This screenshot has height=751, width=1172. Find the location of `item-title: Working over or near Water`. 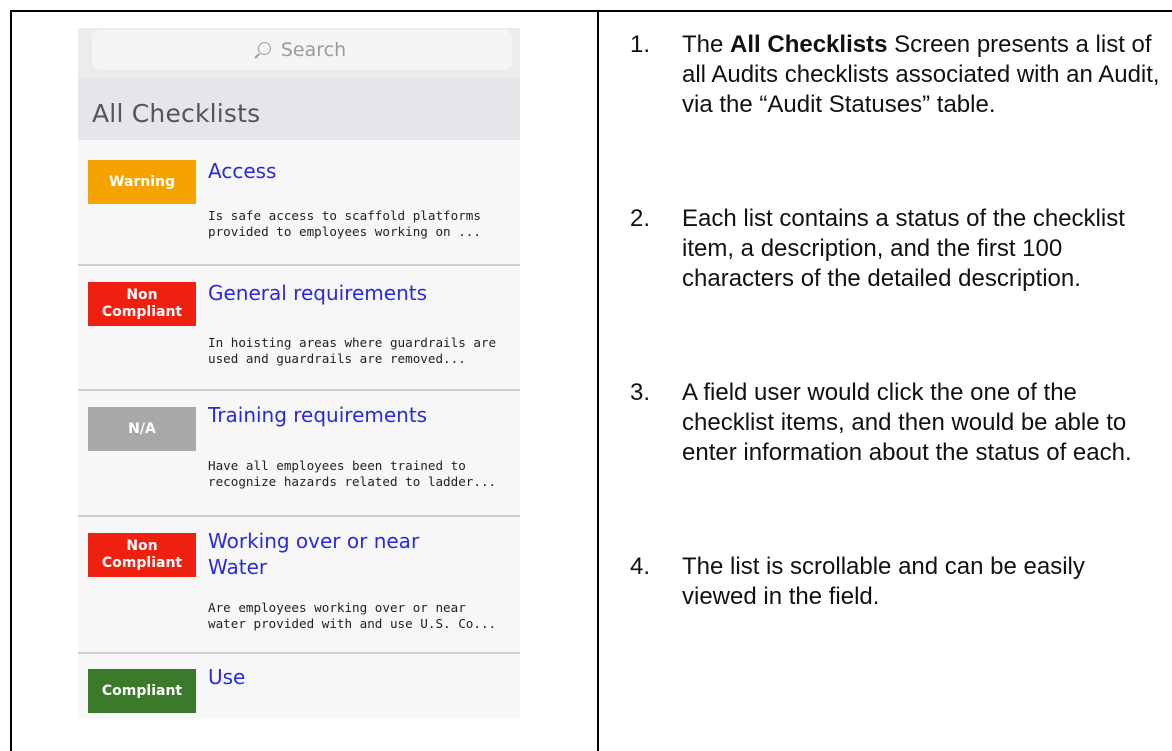

item-title: Working over or near Water is located at coordinates (358, 554).